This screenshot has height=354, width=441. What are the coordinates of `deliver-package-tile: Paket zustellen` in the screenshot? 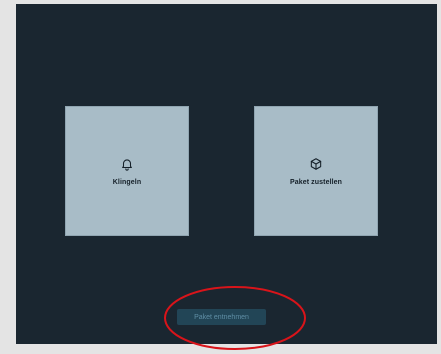 It's located at (316, 171).